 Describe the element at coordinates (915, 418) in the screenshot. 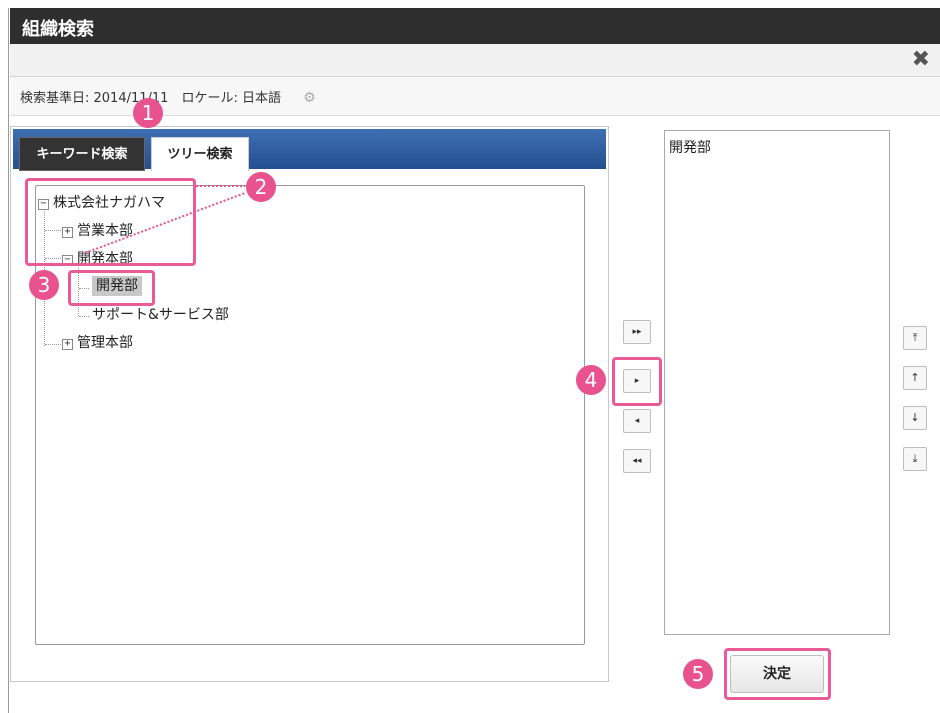

I see `move-down-button: ↓` at that location.